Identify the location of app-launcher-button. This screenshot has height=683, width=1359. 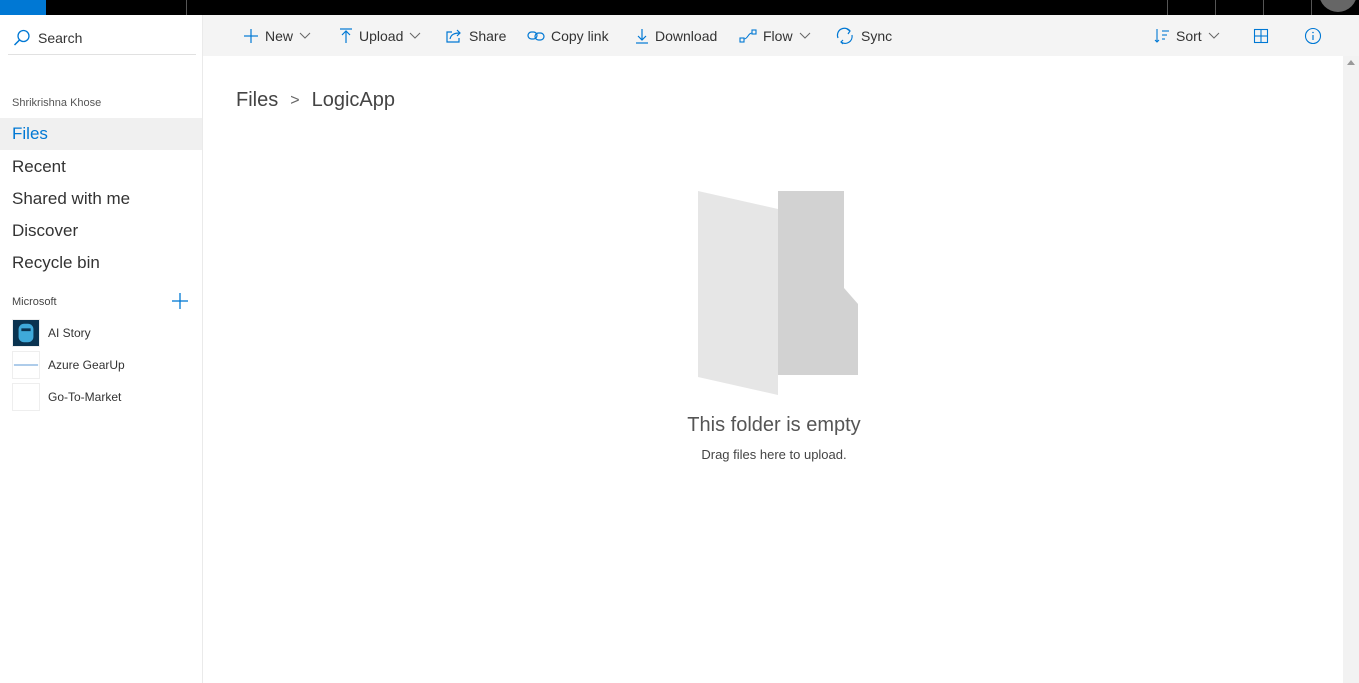
(23, 7).